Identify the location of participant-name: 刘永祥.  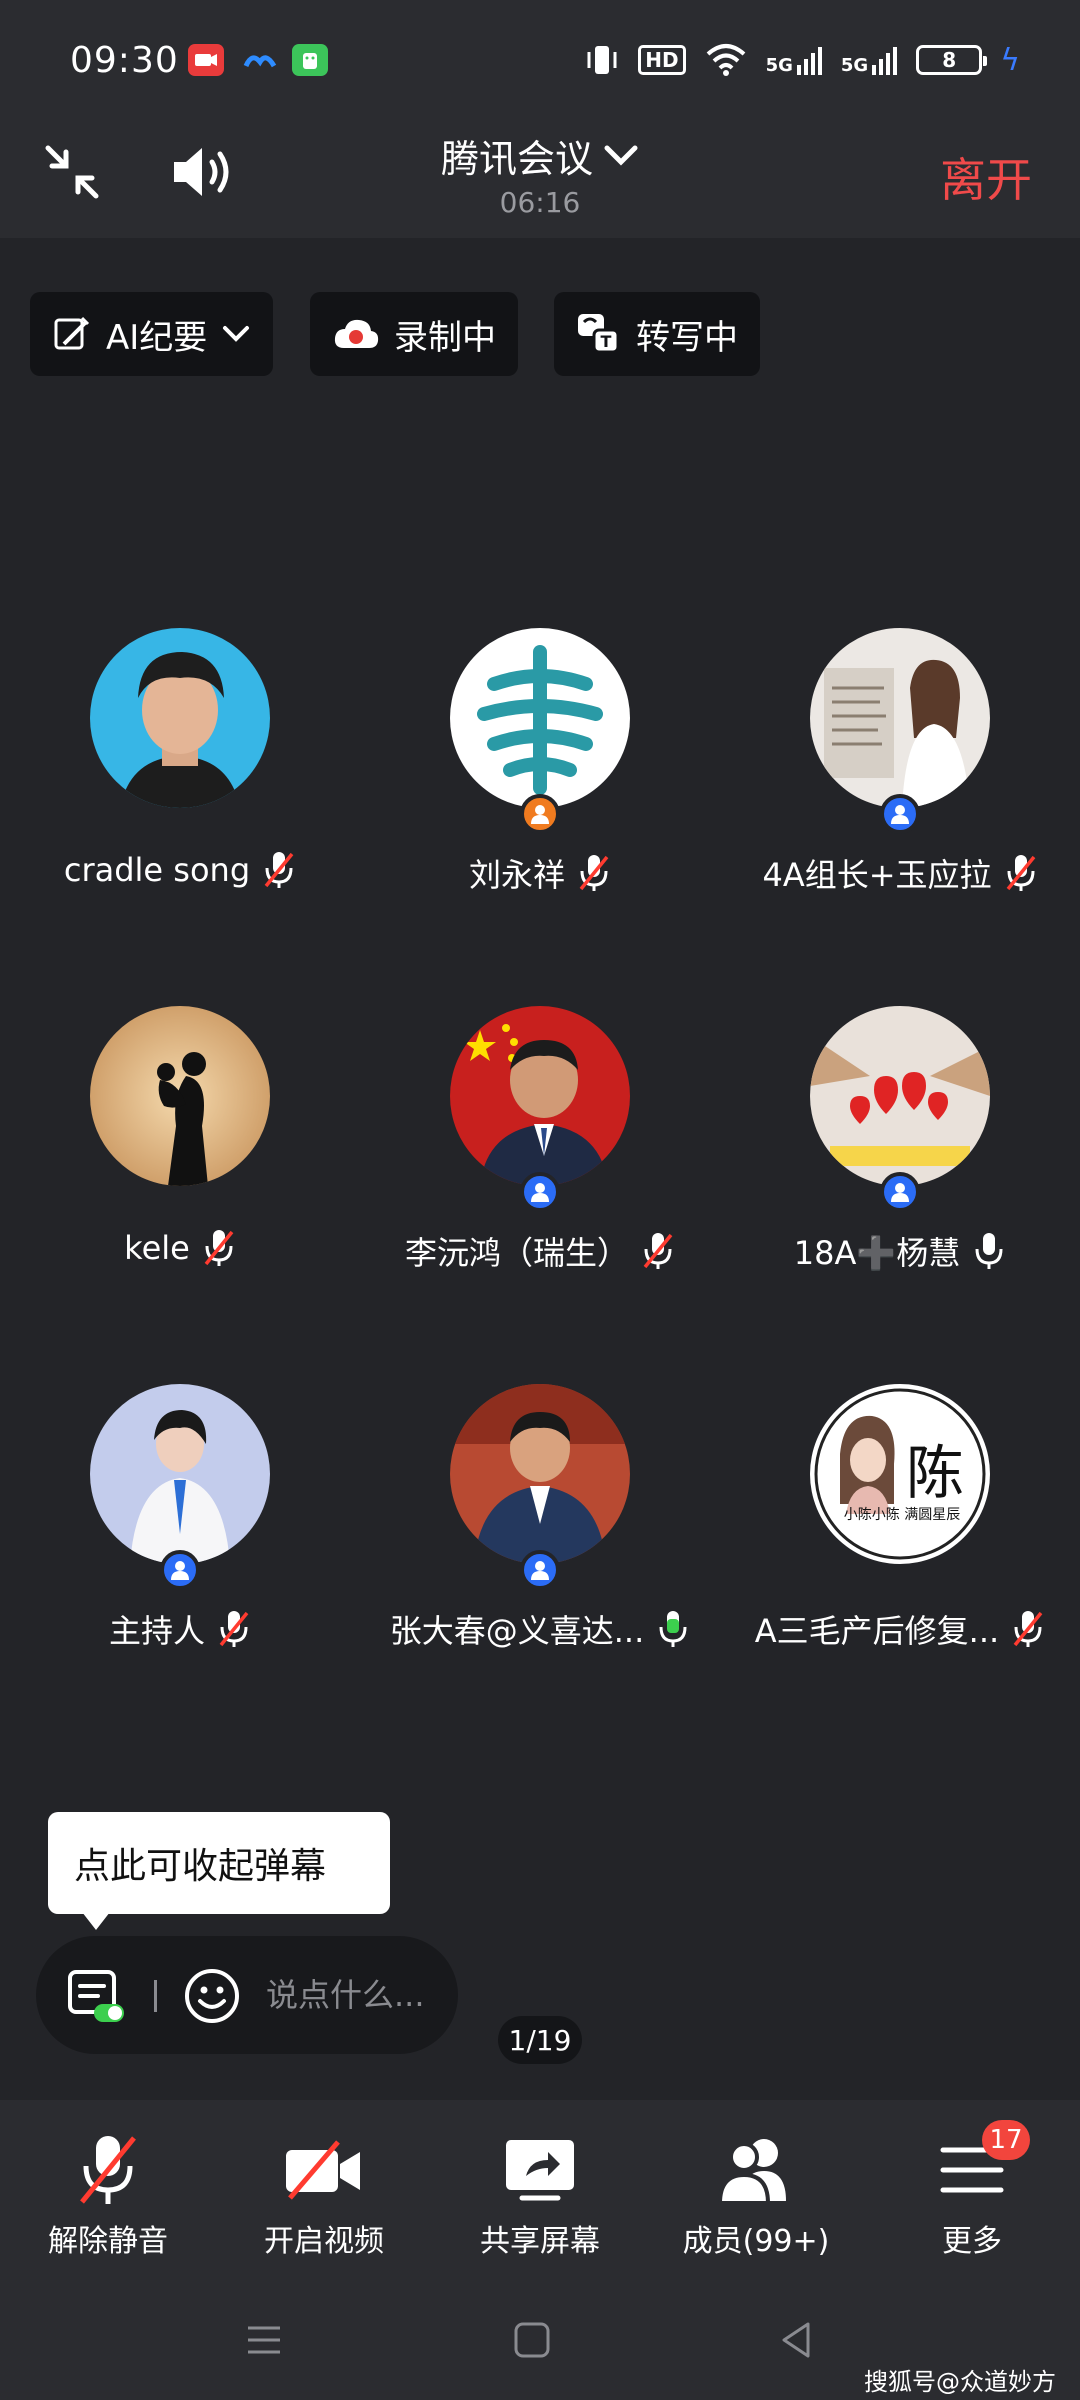
(516, 875).